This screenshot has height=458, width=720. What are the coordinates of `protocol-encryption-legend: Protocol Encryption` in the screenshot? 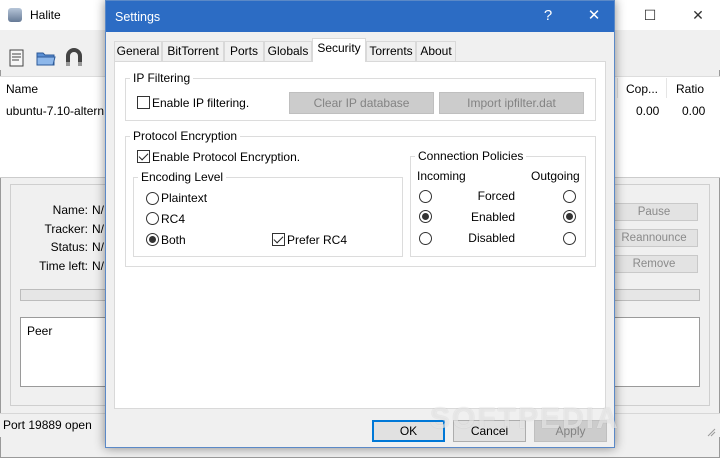 It's located at (185, 136).